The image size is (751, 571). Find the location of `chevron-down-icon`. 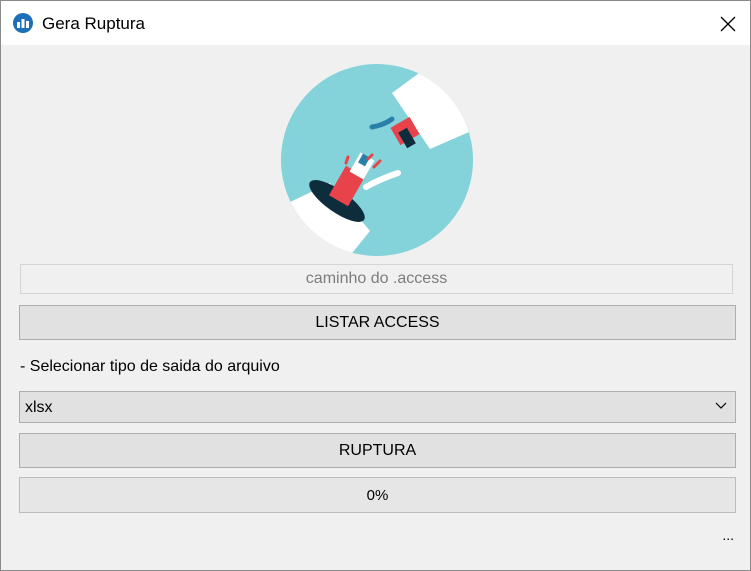

chevron-down-icon is located at coordinates (721, 405).